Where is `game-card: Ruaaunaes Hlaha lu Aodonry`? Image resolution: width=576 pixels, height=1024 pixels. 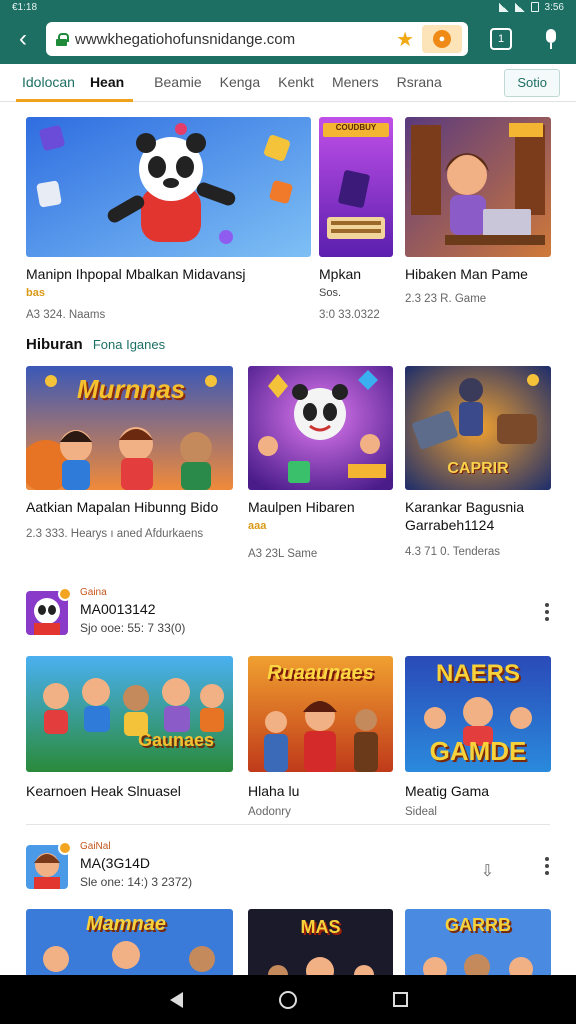
game-card: Ruaaunaes Hlaha lu Aodonry is located at coordinates (320, 737).